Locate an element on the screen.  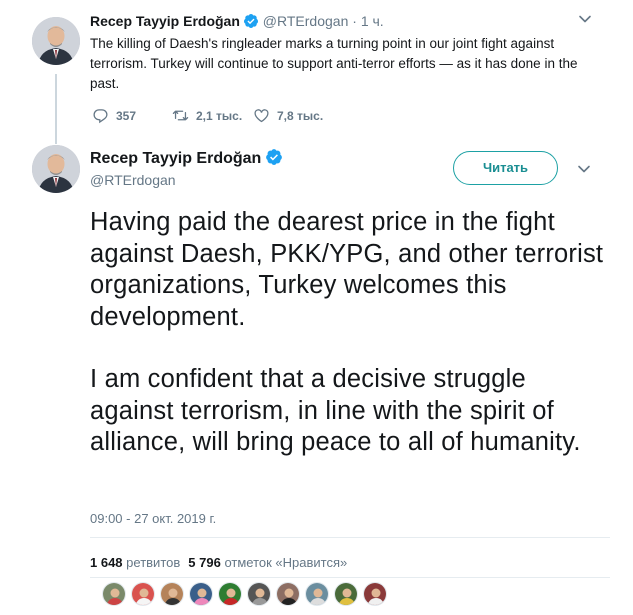
reply-count: 357 is located at coordinates (126, 115).